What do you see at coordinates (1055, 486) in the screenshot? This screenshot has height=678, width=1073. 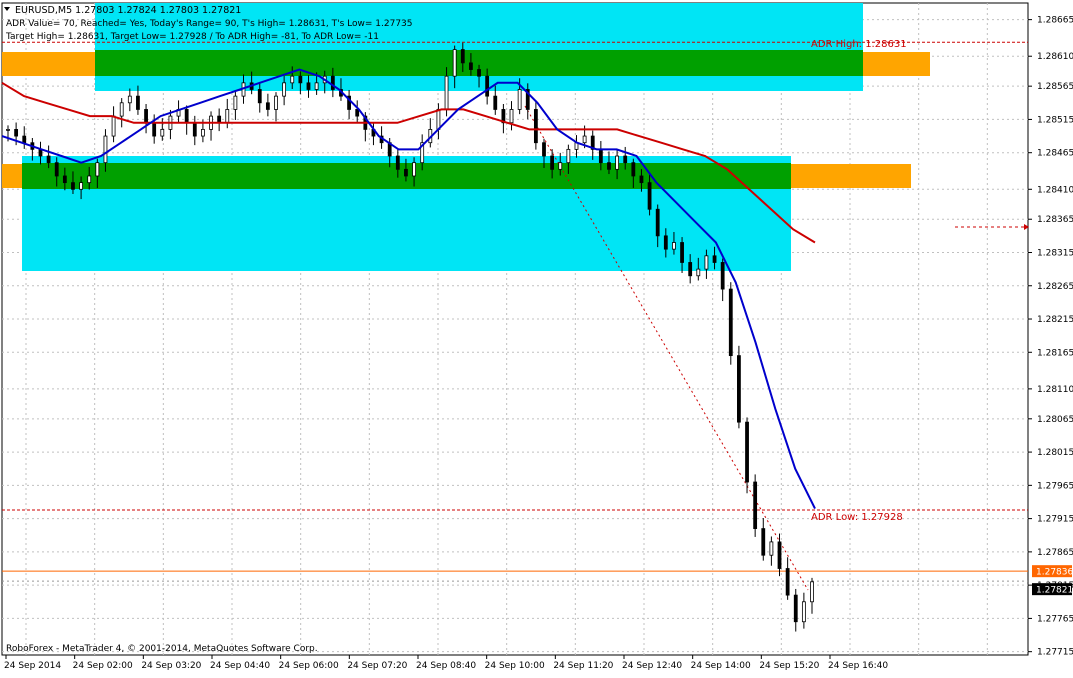 I see `y-tick-label: 1.27965` at bounding box center [1055, 486].